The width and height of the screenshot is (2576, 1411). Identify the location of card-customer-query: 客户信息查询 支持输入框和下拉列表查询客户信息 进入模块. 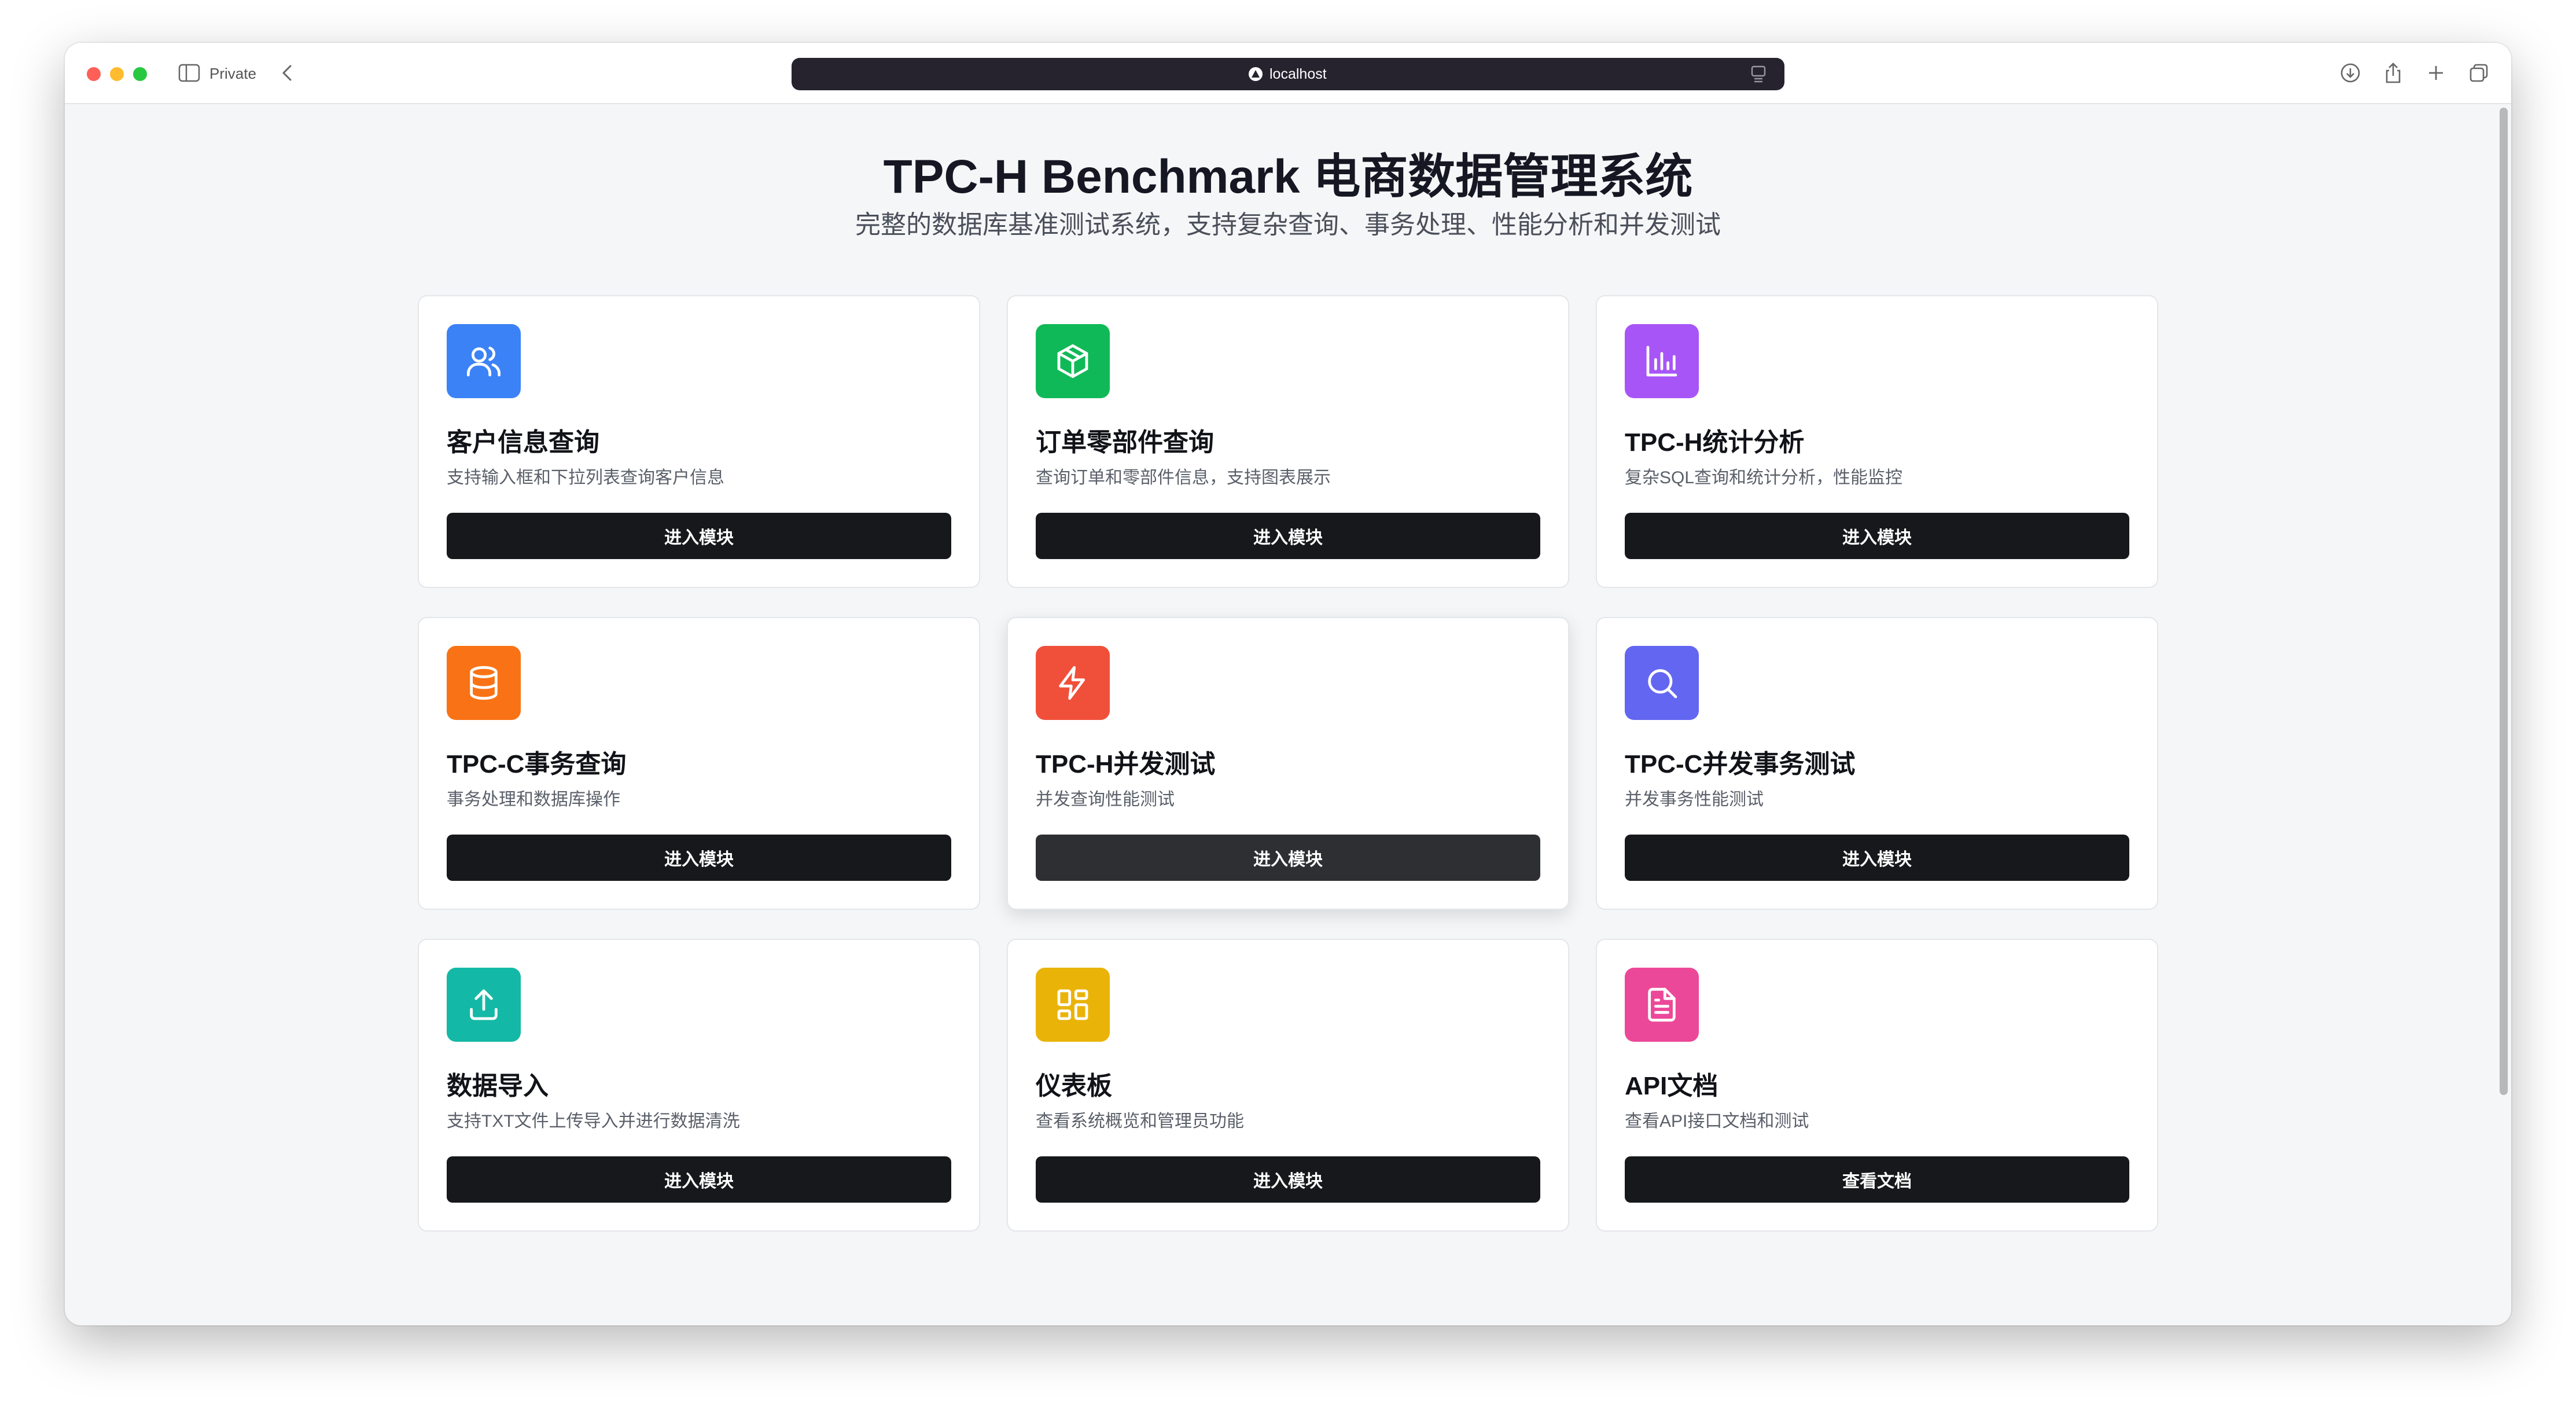
(699, 441).